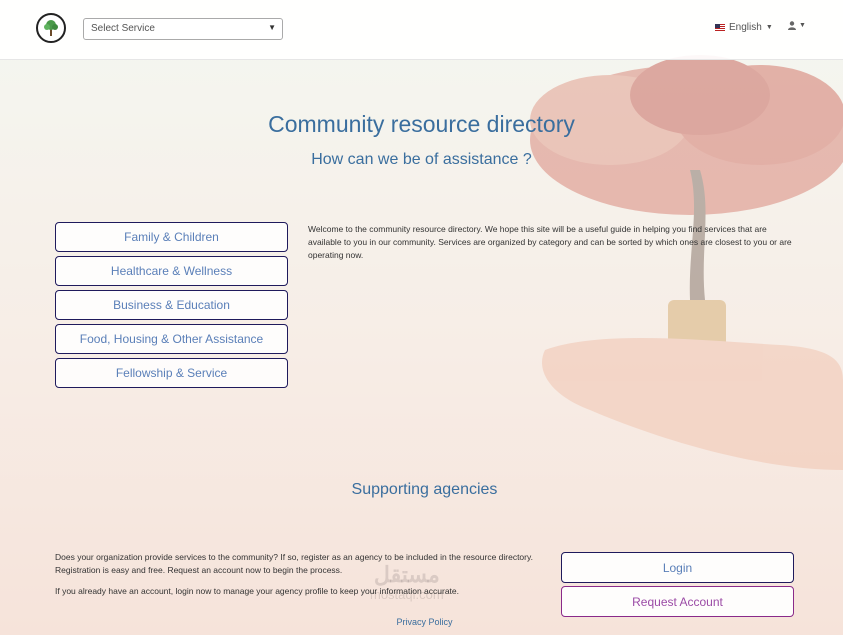 The width and height of the screenshot is (843, 635). Describe the element at coordinates (183, 29) in the screenshot. I see `select-service-dropdown: Select Service ▼` at that location.